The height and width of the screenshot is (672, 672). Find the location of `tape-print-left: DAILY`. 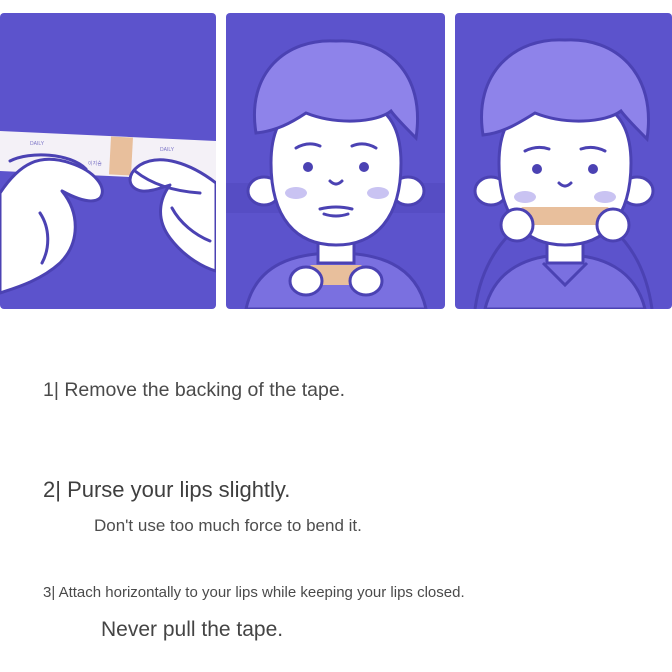

tape-print-left: DAILY is located at coordinates (37, 144).